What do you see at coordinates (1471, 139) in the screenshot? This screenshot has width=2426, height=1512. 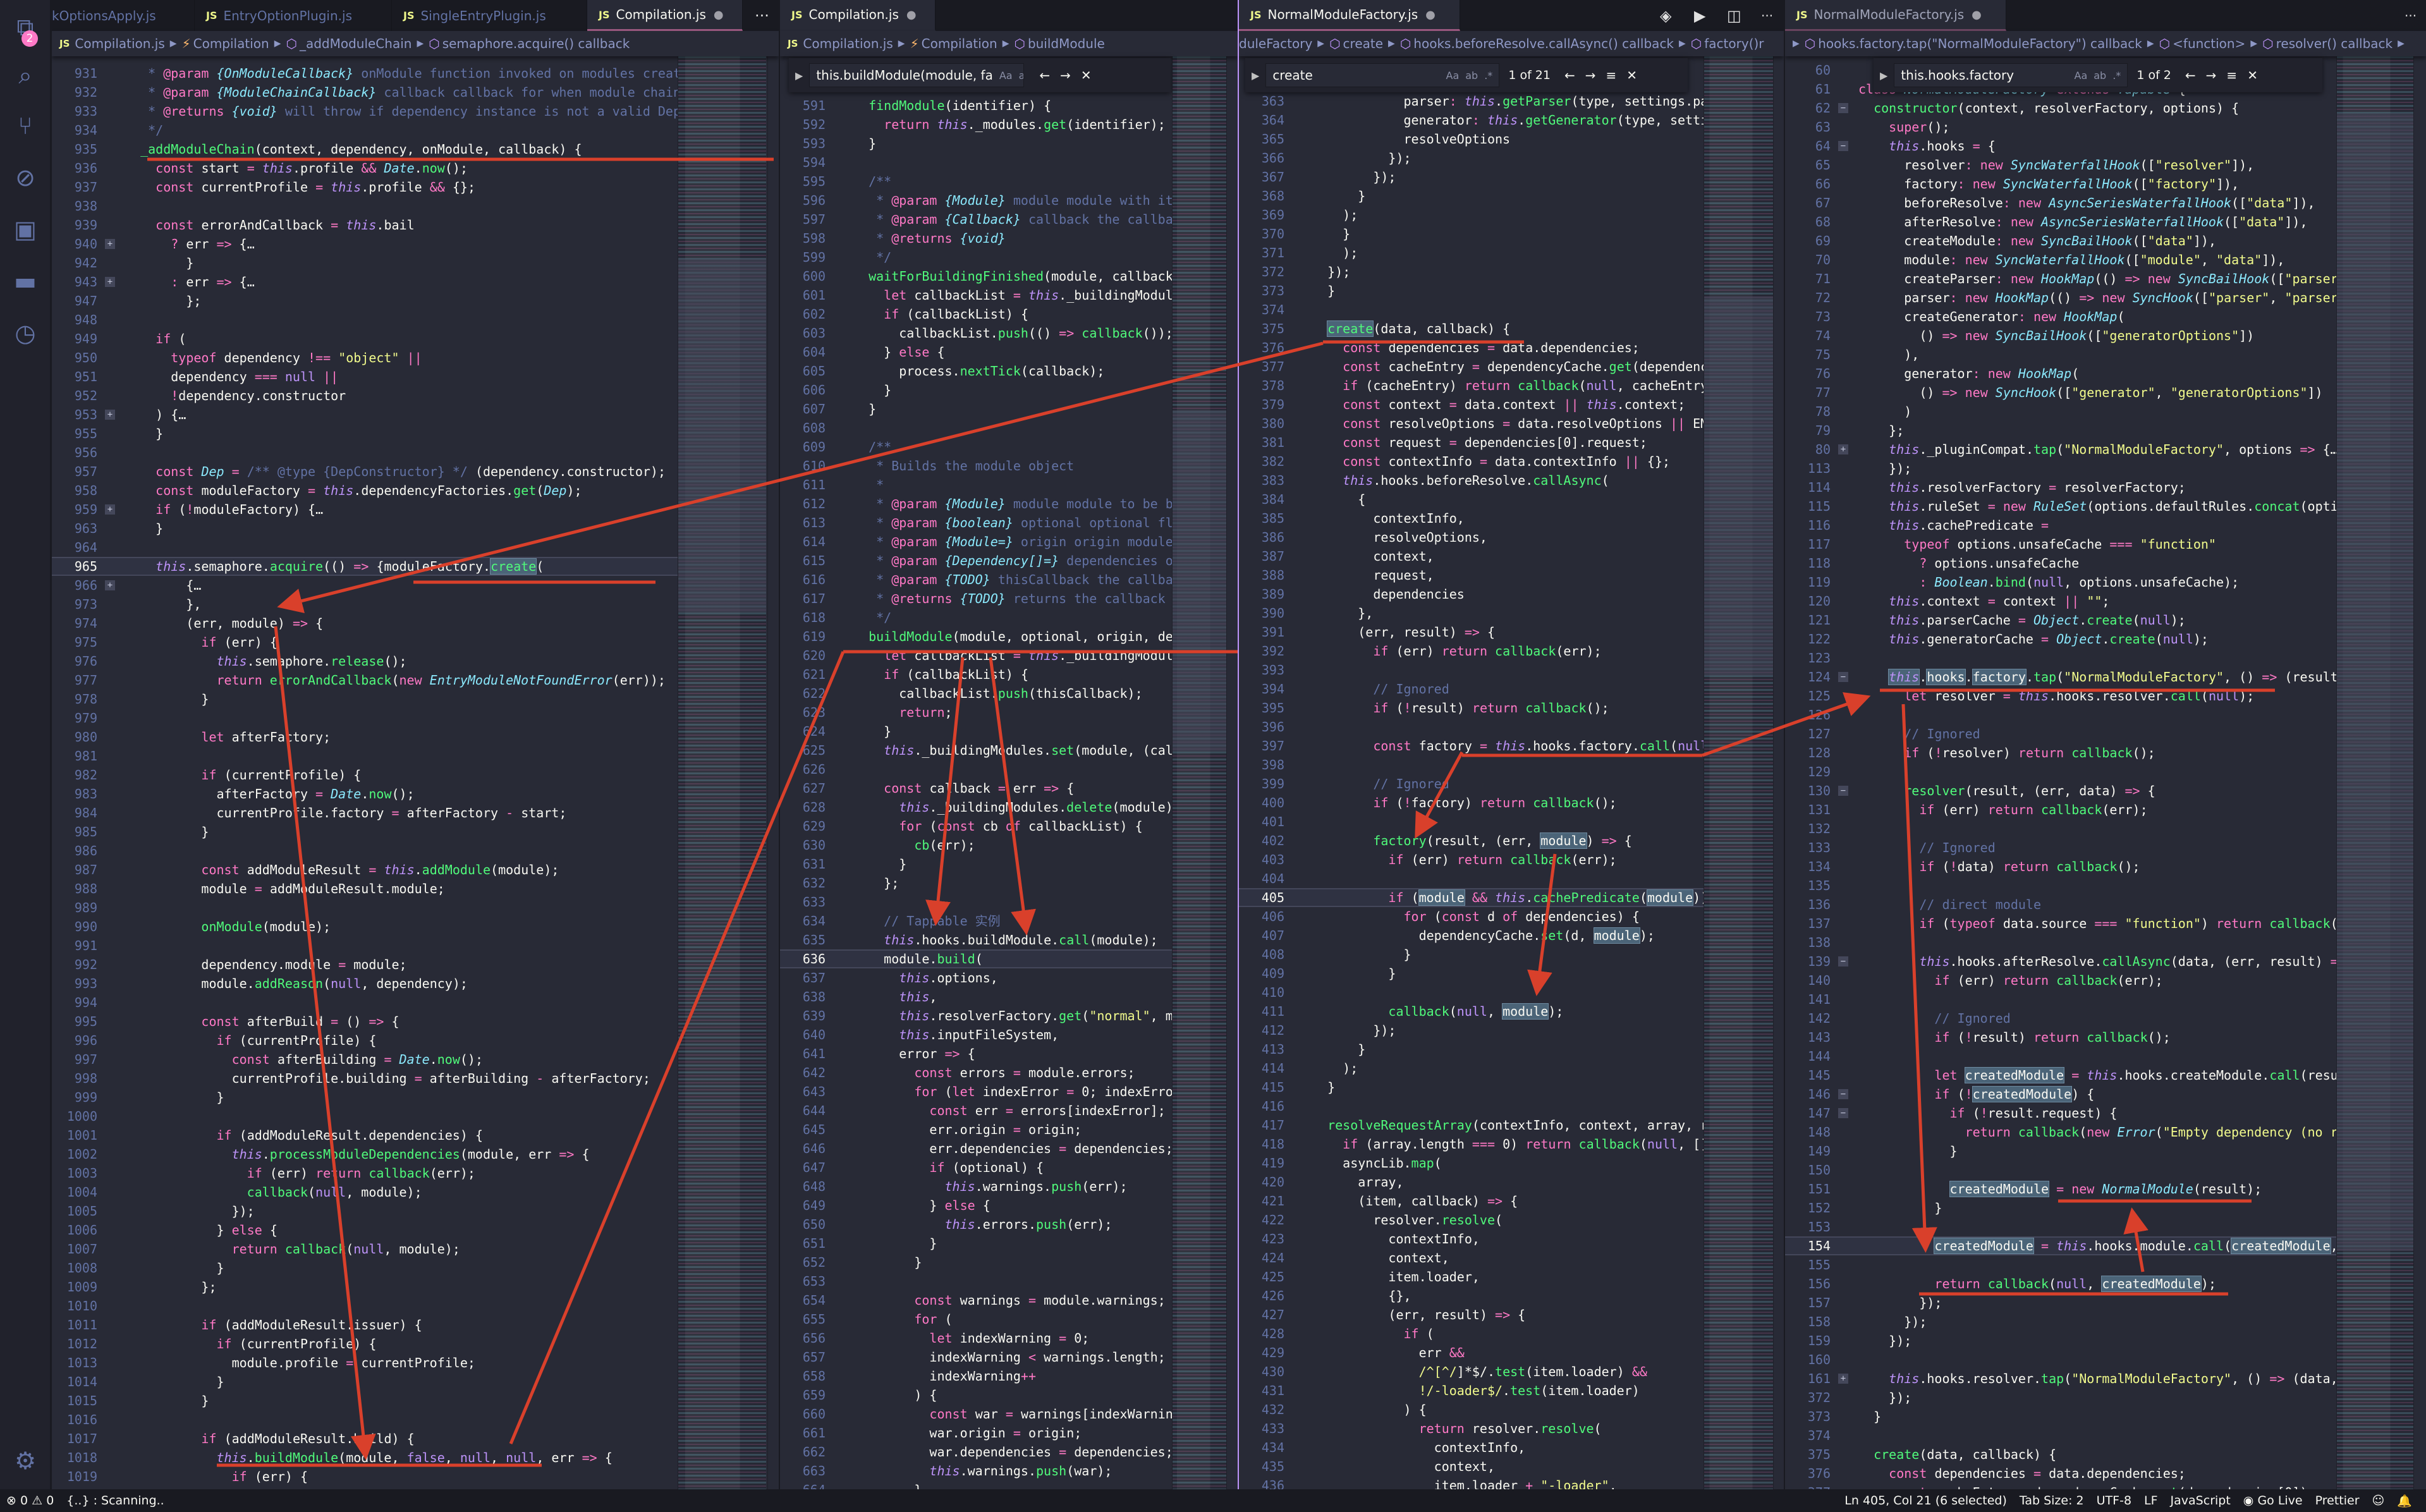 I see `code-line: 365 resolveOptions` at bounding box center [1471, 139].